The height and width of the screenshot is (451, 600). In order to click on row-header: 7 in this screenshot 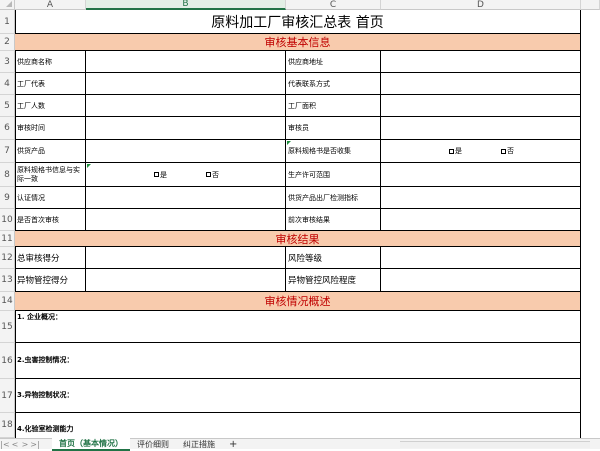, I will do `click(7, 151)`.